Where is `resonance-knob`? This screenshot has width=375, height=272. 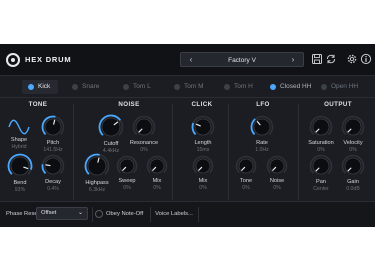 resonance-knob is located at coordinates (144, 127).